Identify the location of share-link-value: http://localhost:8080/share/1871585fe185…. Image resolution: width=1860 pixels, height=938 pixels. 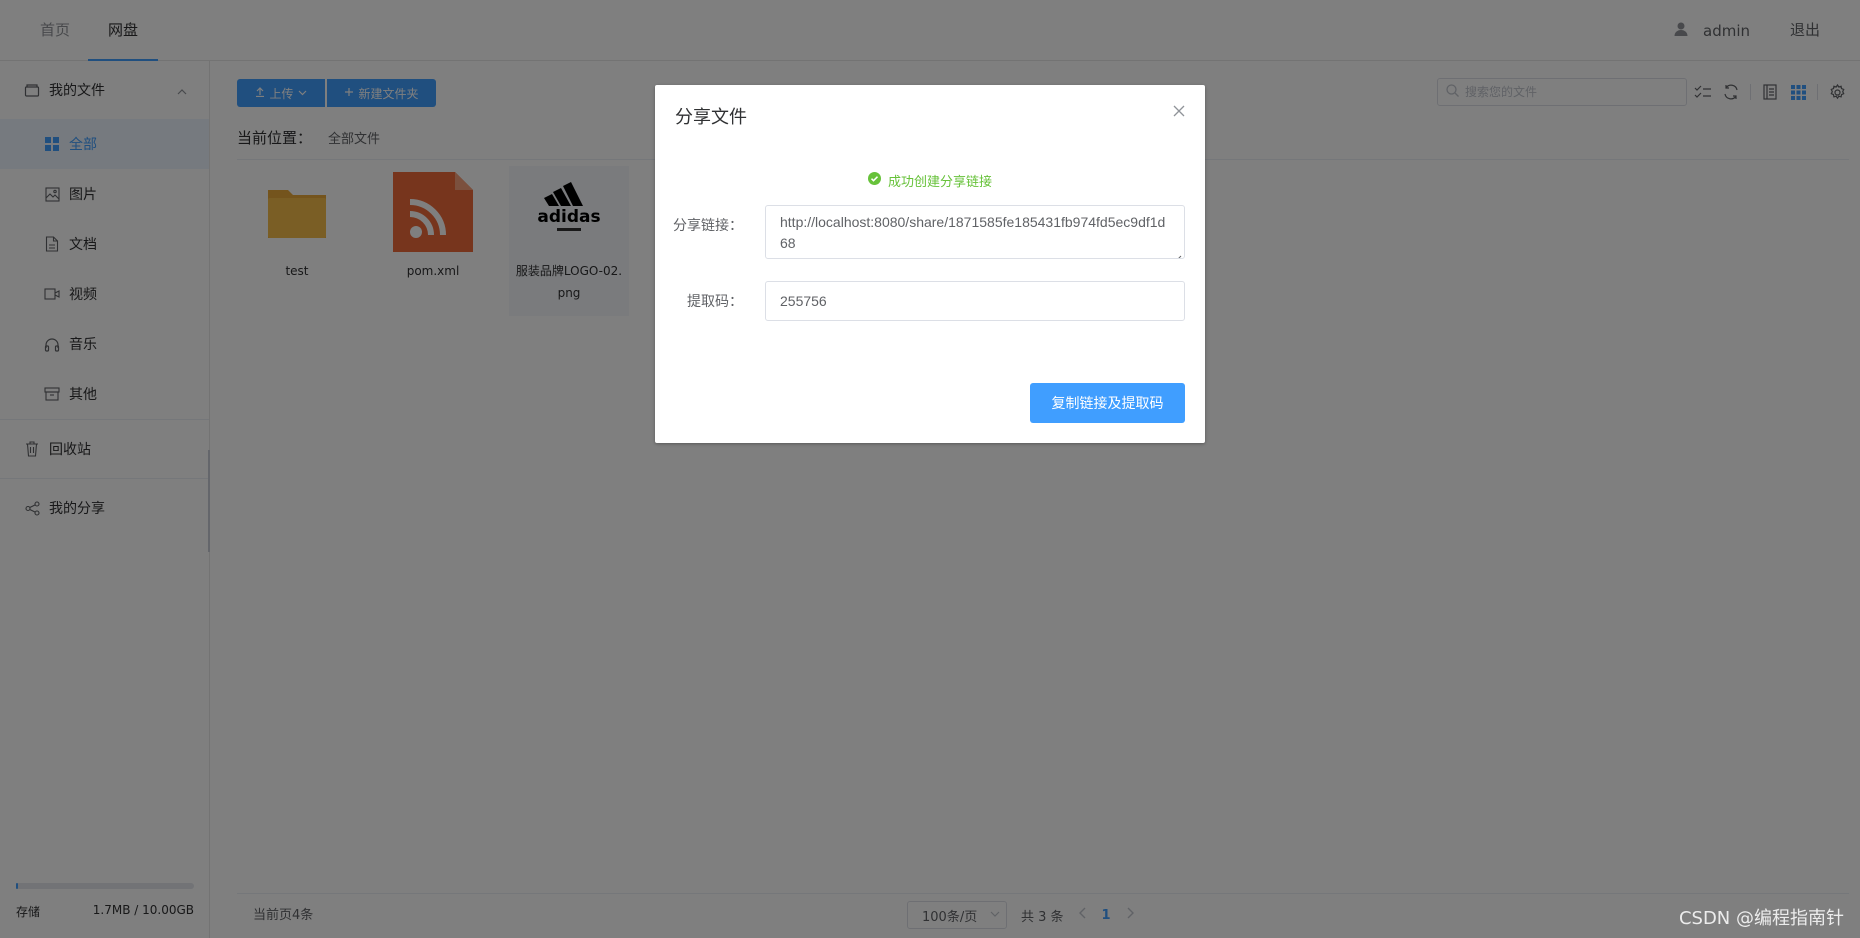
(973, 232).